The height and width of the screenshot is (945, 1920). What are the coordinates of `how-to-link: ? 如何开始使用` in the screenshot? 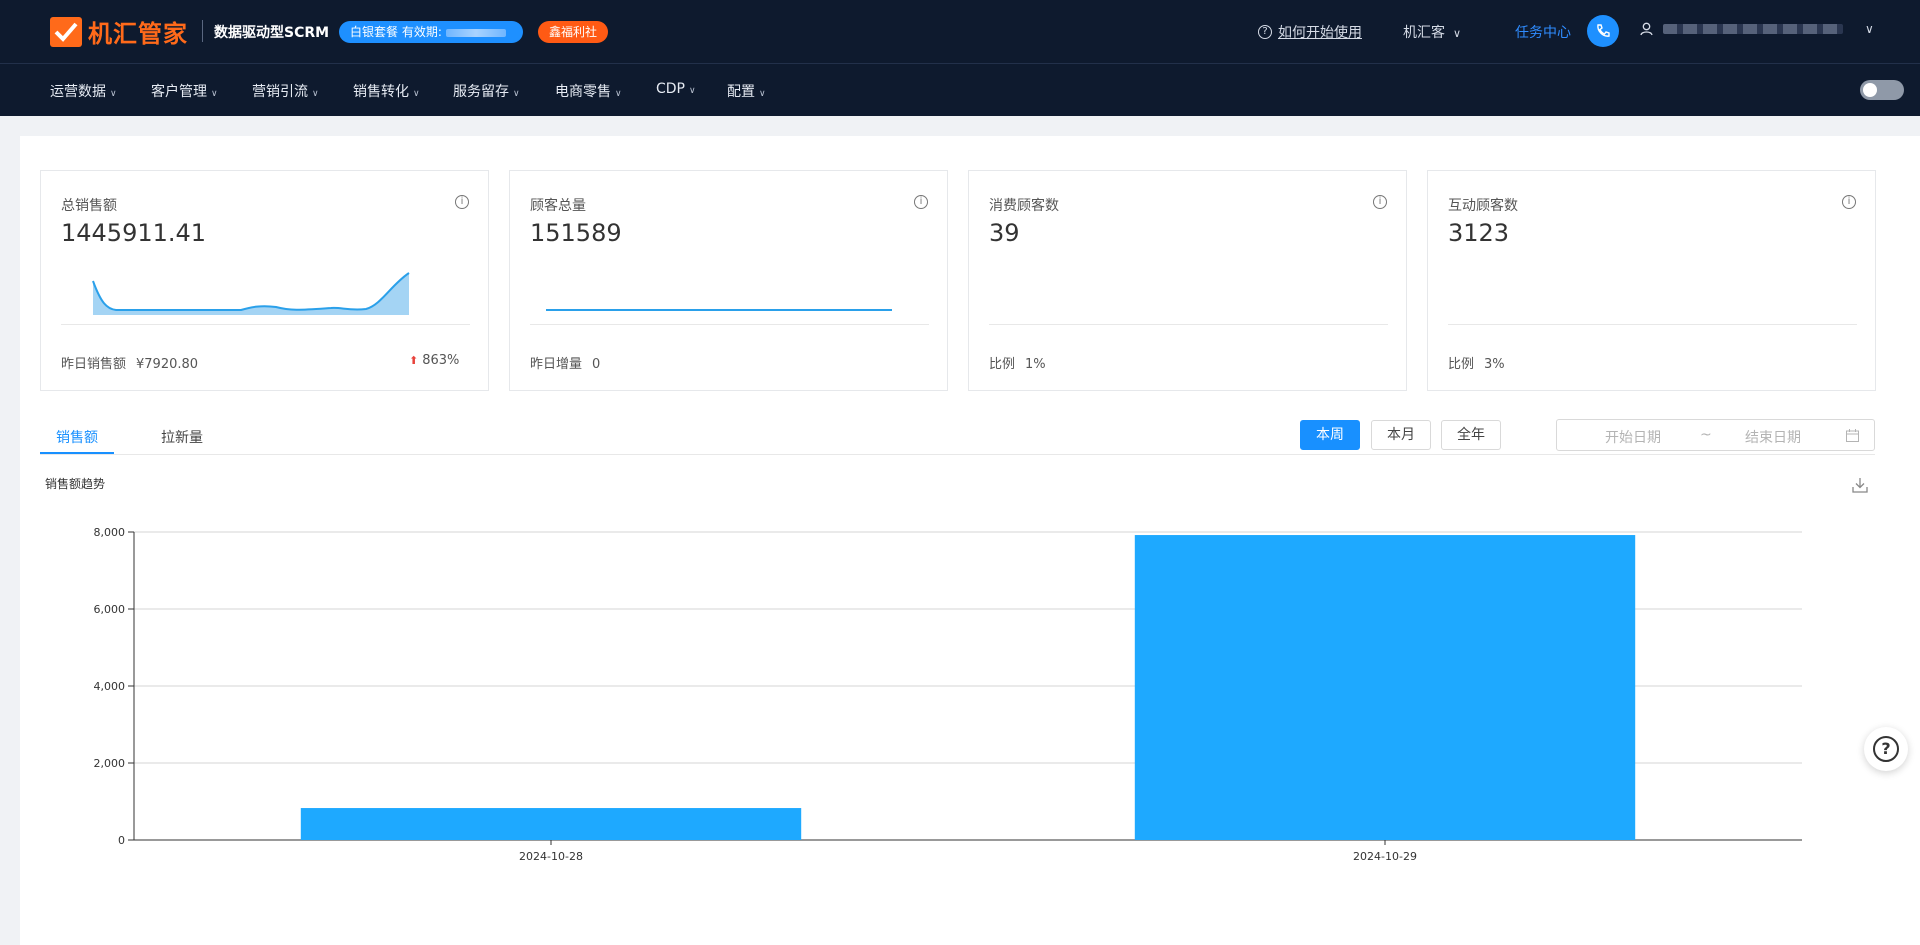 It's located at (1310, 32).